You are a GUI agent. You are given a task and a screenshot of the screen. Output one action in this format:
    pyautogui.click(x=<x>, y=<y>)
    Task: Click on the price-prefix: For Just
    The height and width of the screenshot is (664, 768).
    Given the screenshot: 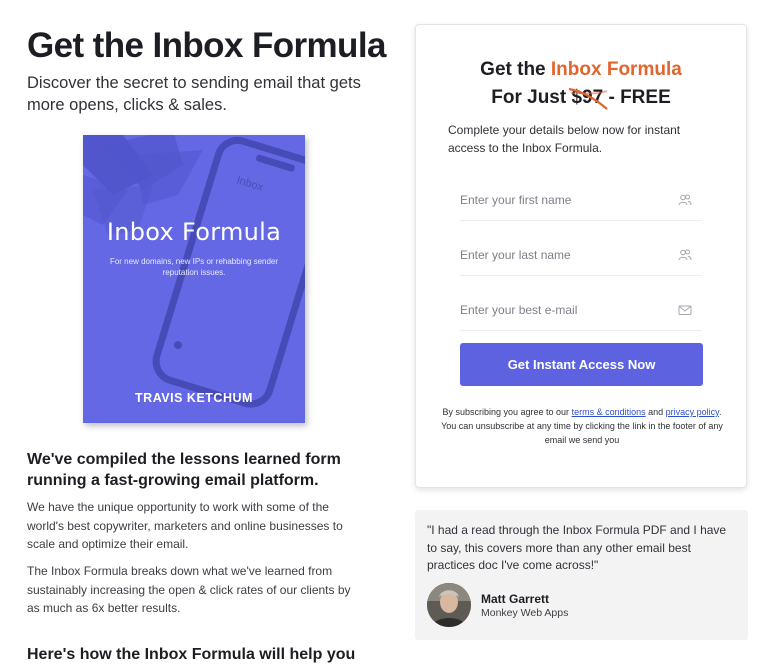 What is the action you would take?
    pyautogui.click(x=531, y=97)
    